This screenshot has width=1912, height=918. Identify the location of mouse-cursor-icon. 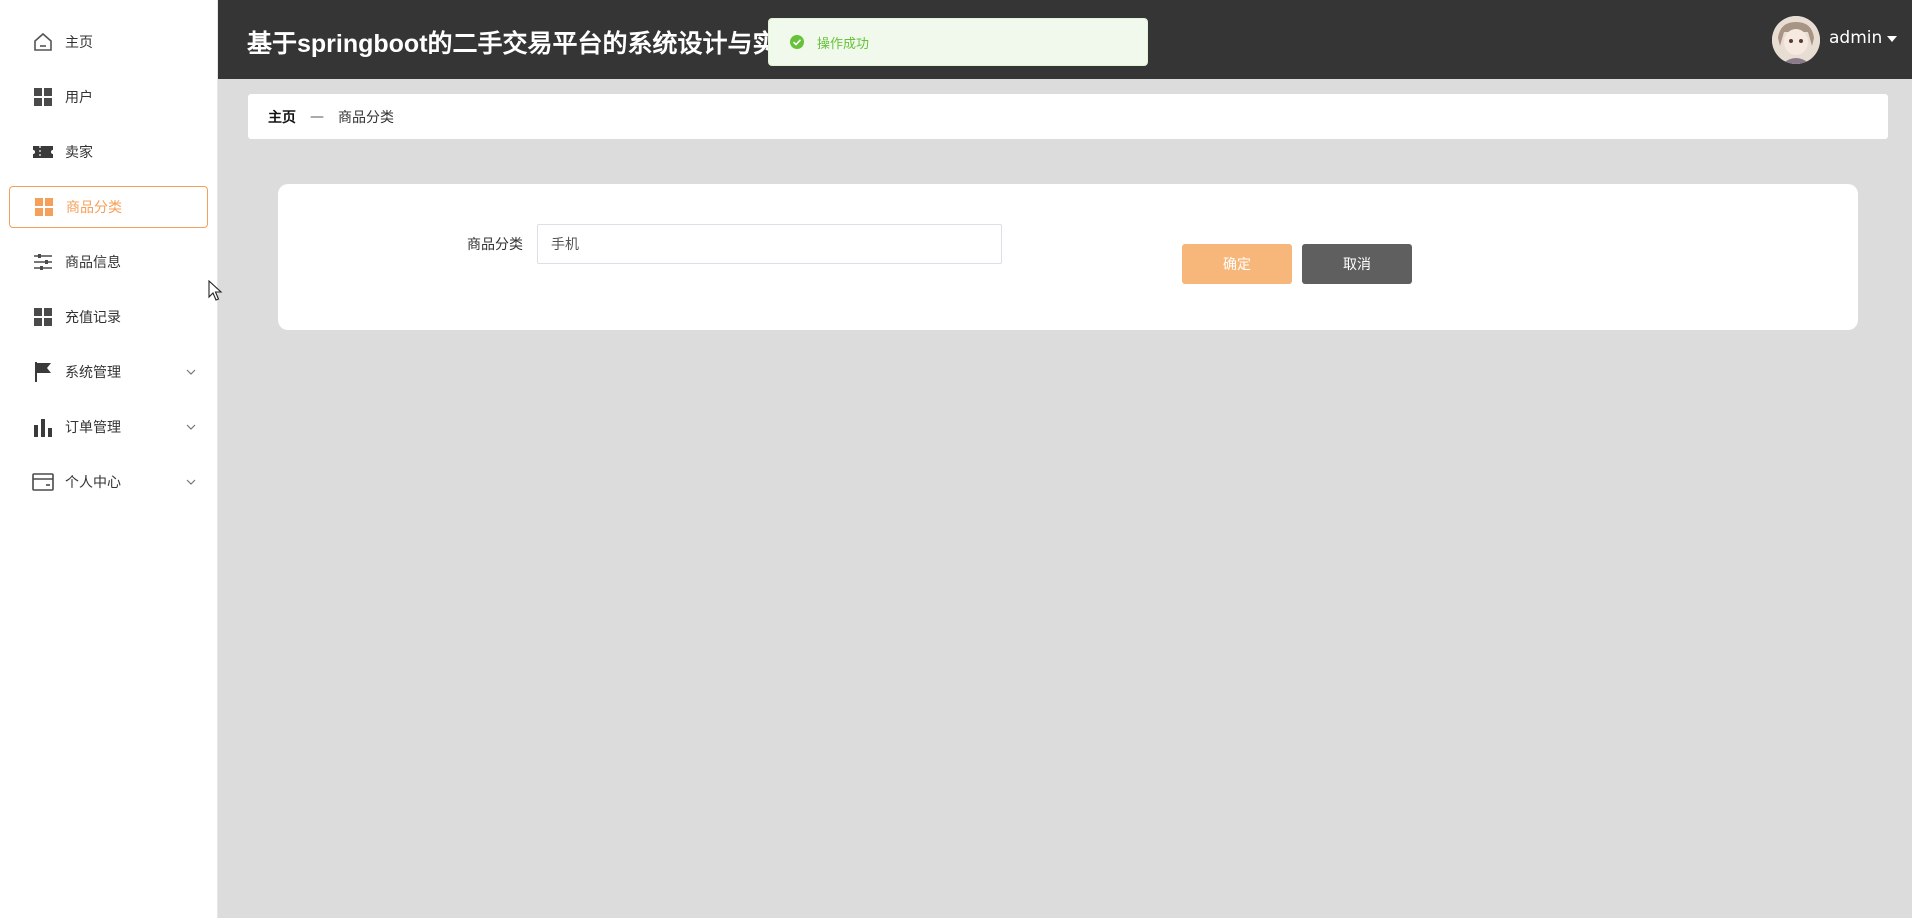
(215, 290).